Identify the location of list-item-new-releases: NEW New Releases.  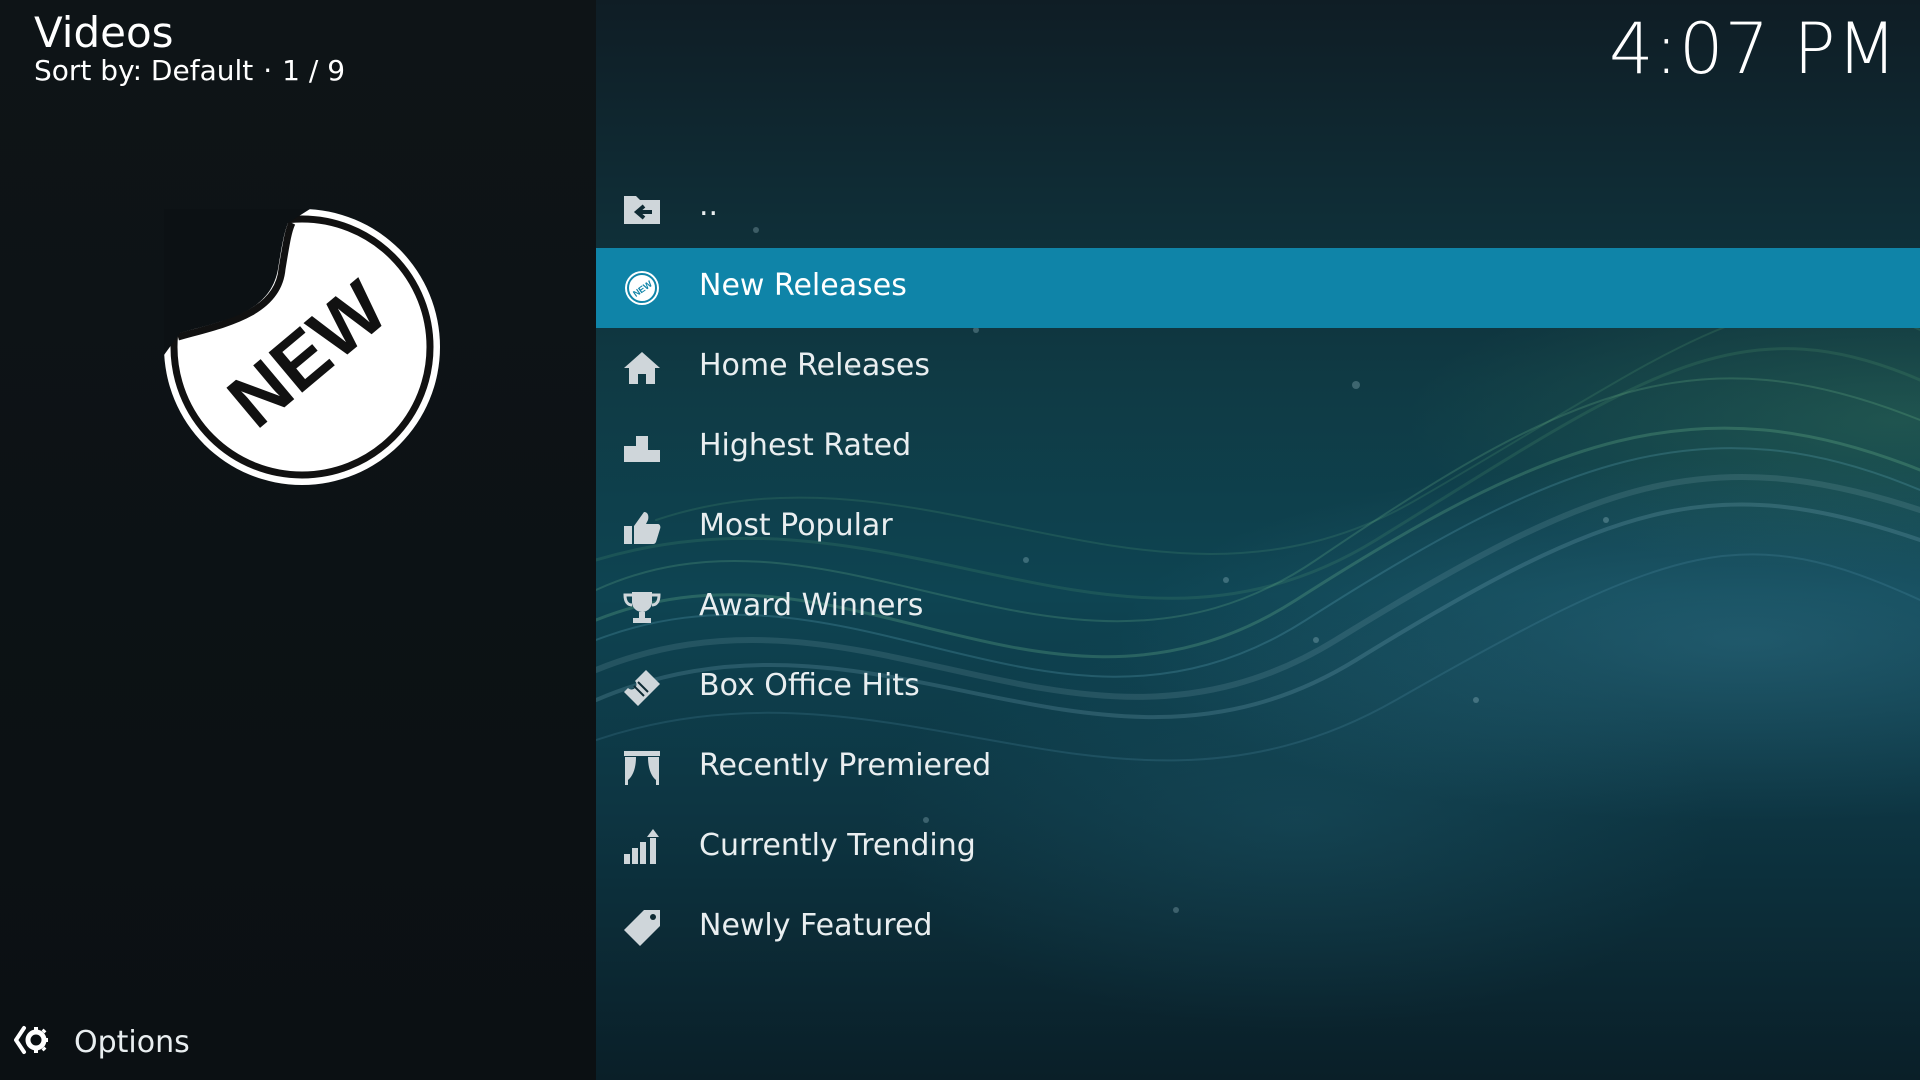
(1258, 288).